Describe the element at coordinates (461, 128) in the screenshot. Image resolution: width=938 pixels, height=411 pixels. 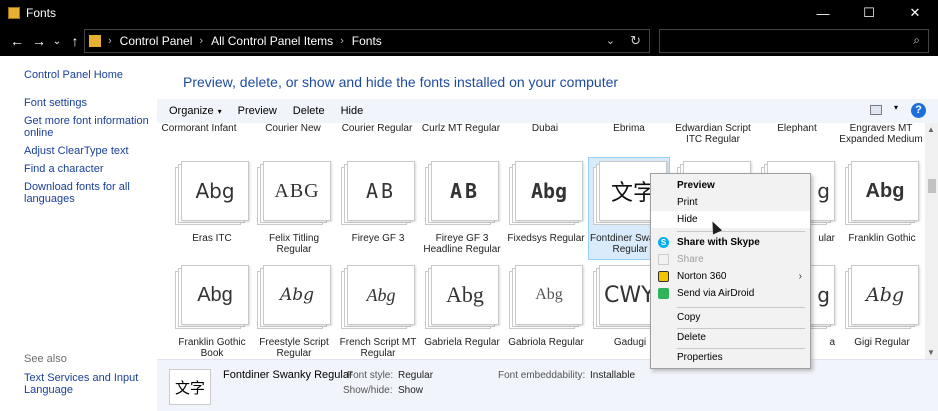
I see `font-name: Curlz MT Regular` at that location.